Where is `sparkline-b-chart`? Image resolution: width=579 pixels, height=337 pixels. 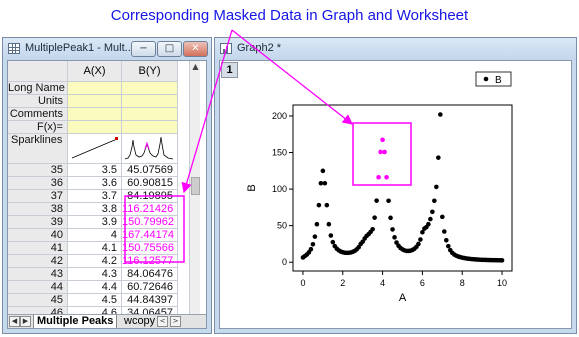 sparkline-b-chart is located at coordinates (149, 148).